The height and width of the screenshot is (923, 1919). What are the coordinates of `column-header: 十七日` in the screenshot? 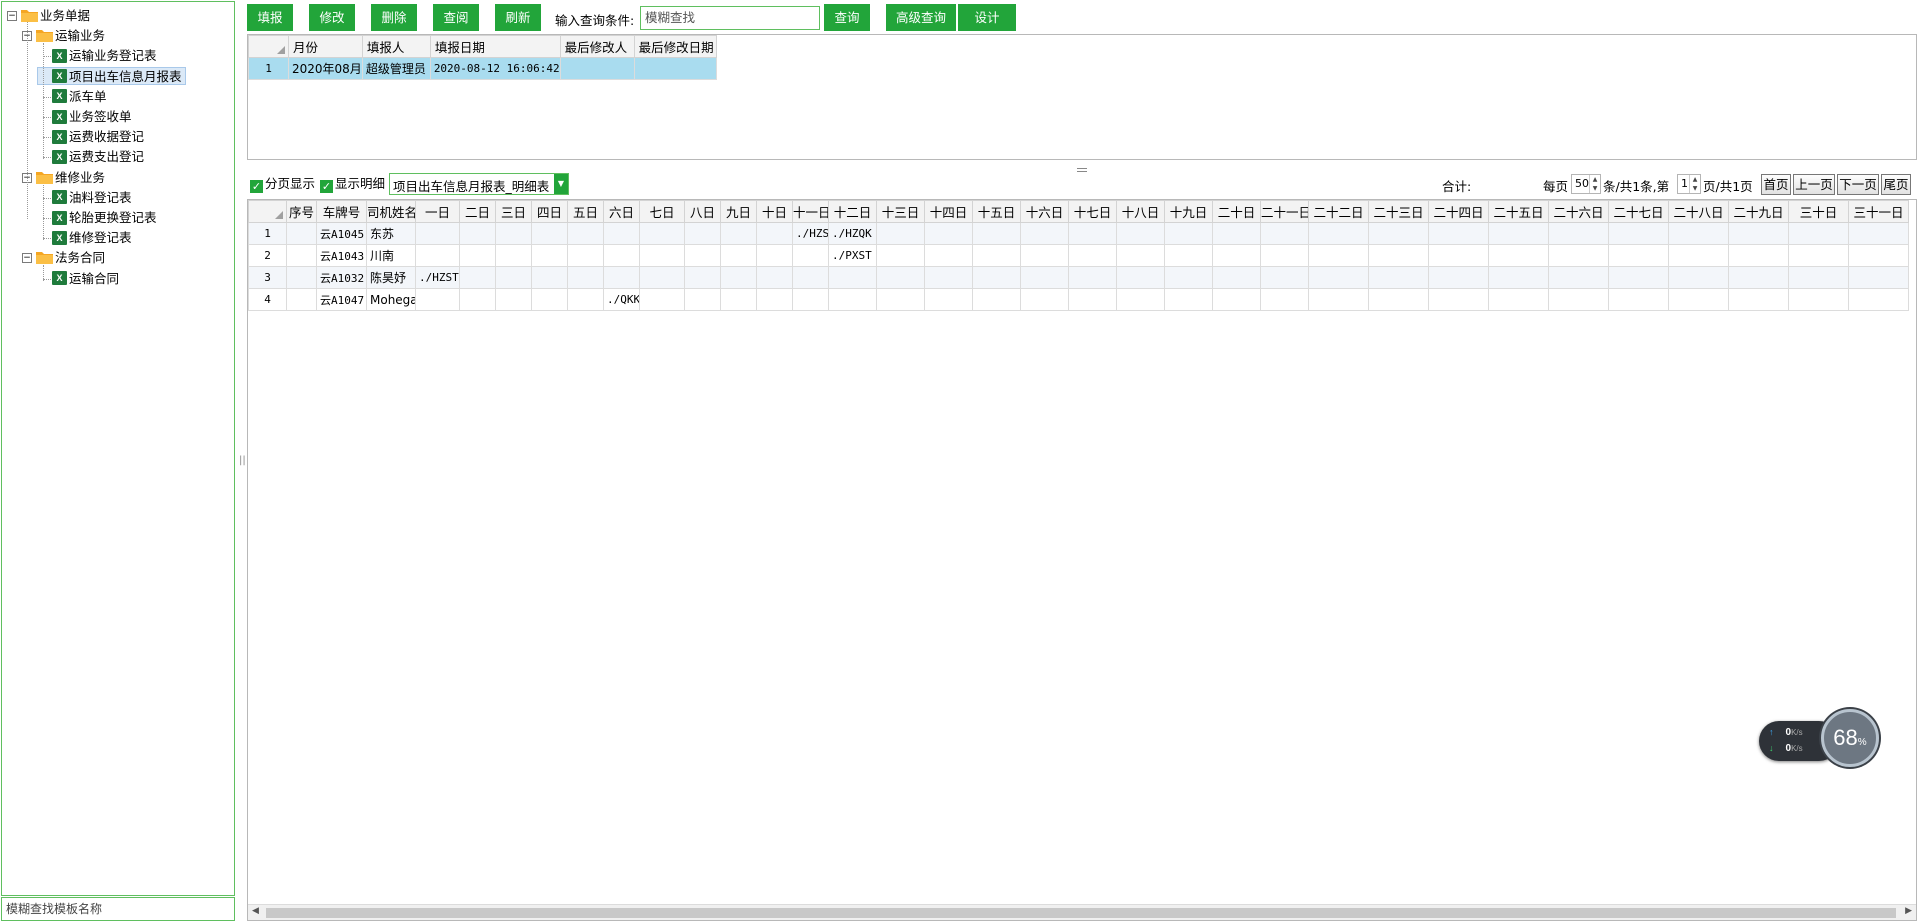 It's located at (1092, 211).